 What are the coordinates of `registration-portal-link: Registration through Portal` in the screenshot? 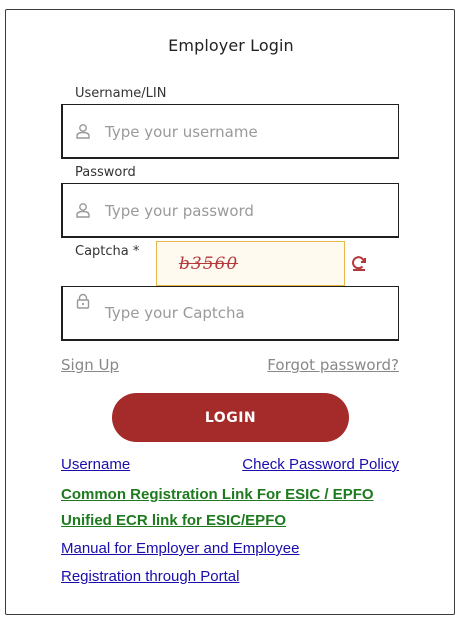 It's located at (150, 576).